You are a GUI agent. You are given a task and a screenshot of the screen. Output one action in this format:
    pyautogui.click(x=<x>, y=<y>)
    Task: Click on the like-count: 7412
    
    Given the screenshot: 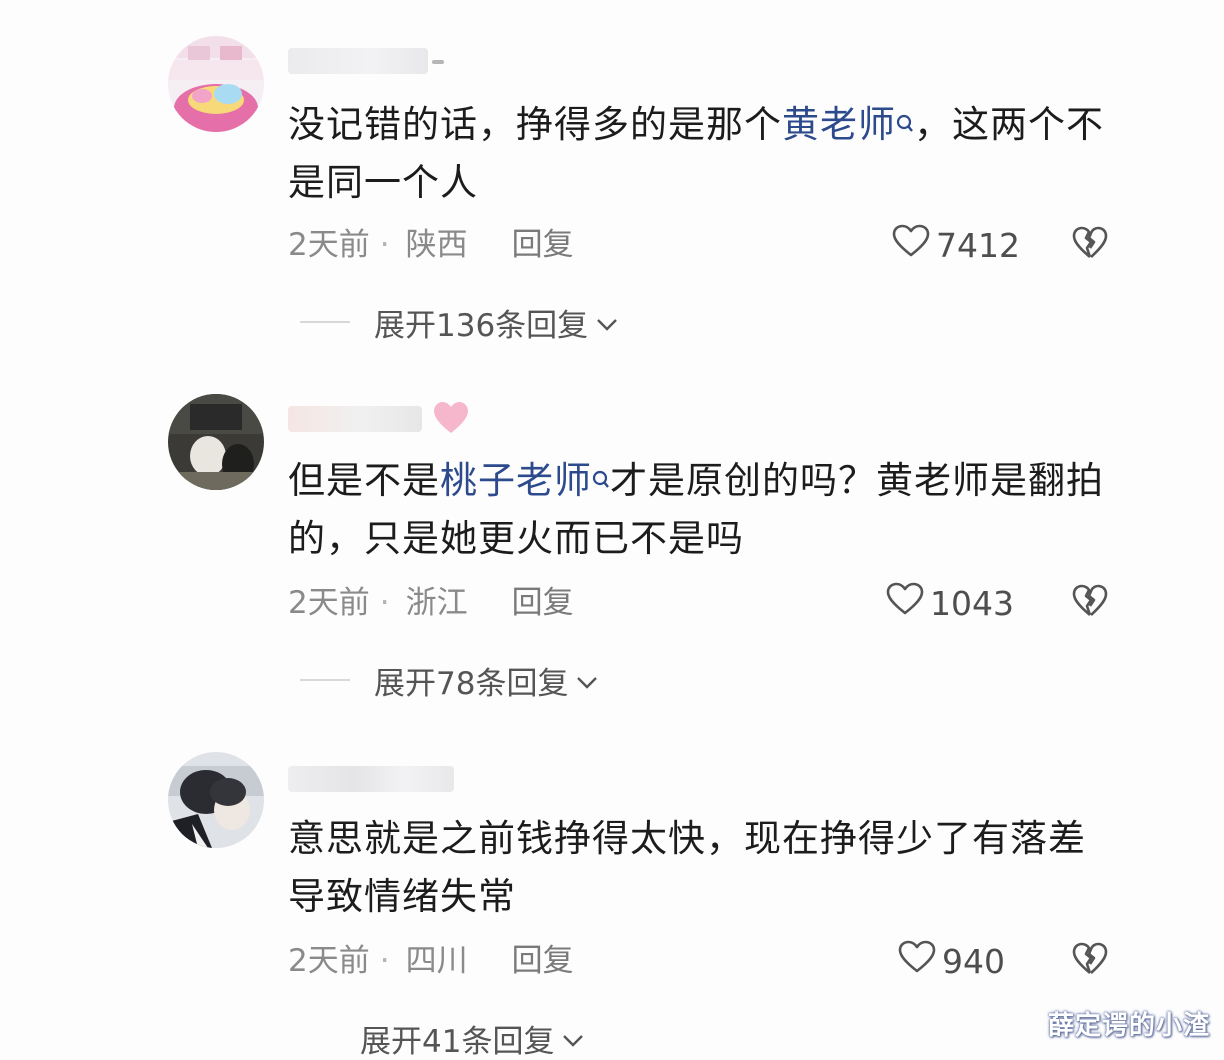 What is the action you would take?
    pyautogui.click(x=978, y=245)
    